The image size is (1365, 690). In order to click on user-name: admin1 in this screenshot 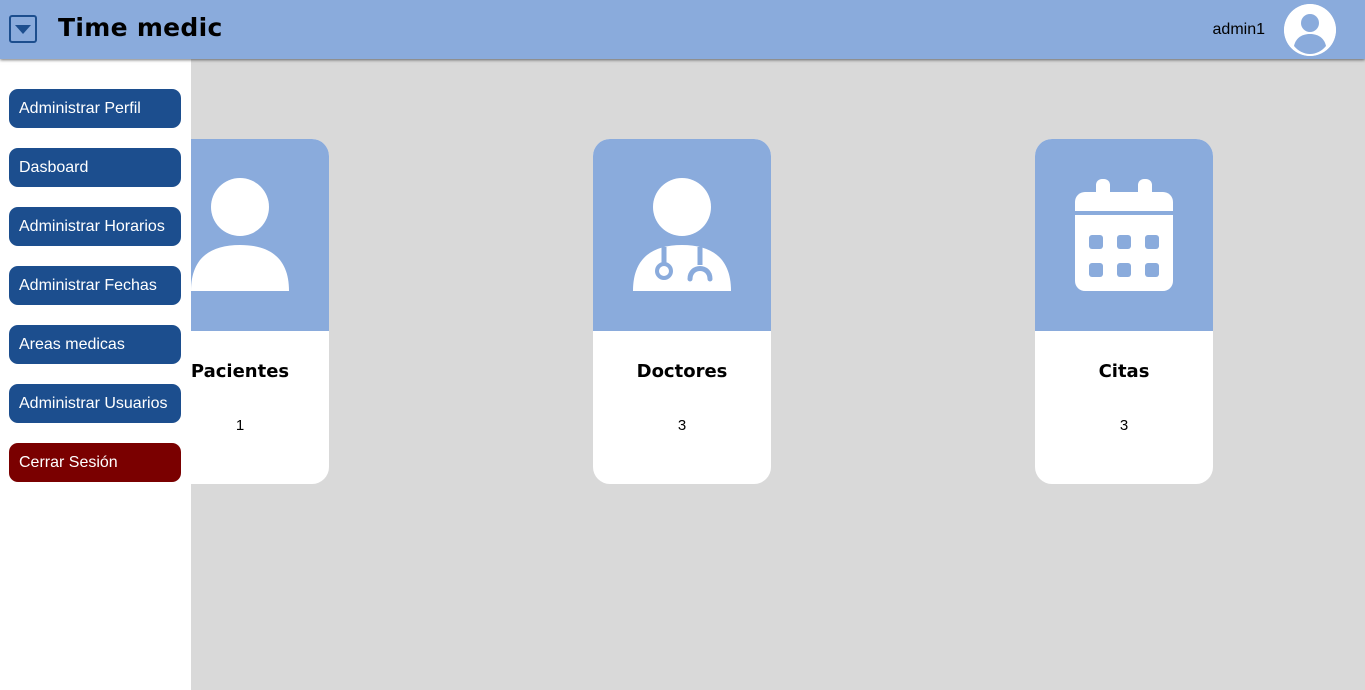, I will do `click(1238, 29)`.